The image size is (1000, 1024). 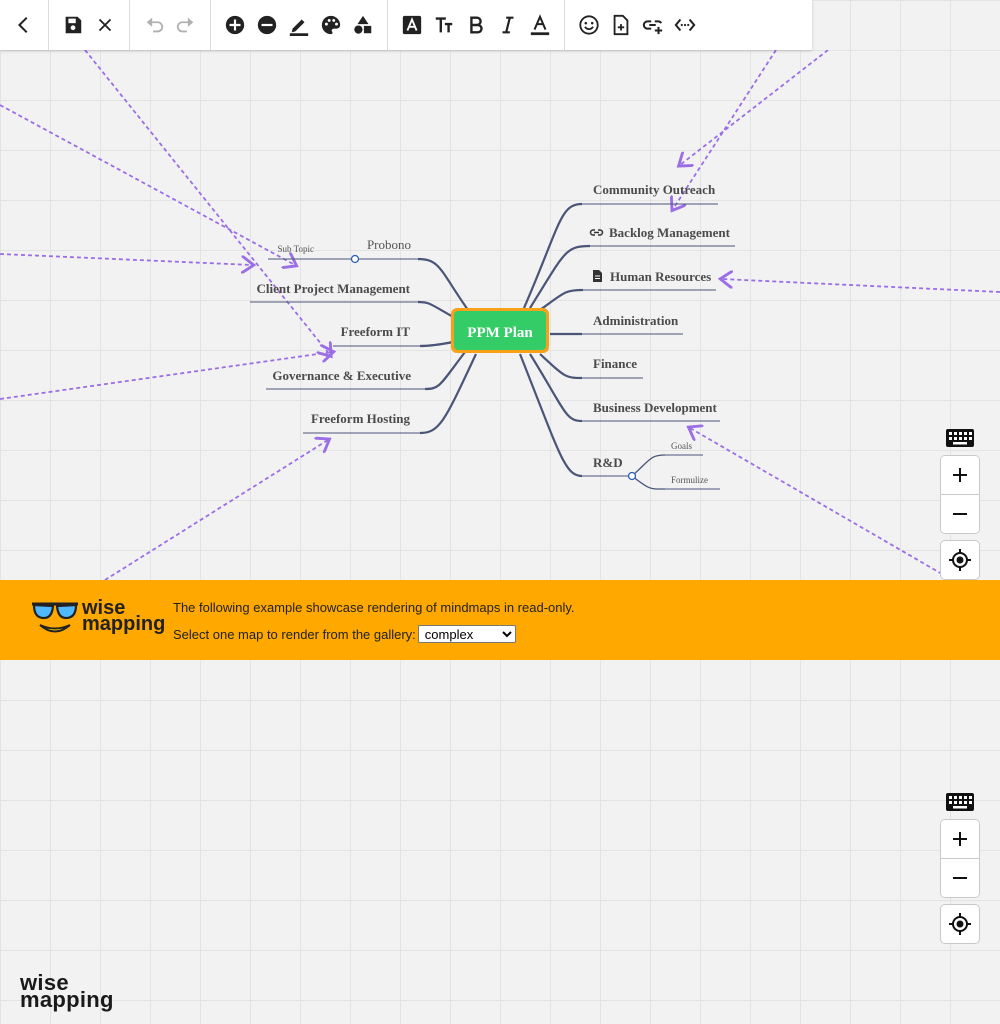 I want to click on toolbar-group-history, so click(x=170, y=25).